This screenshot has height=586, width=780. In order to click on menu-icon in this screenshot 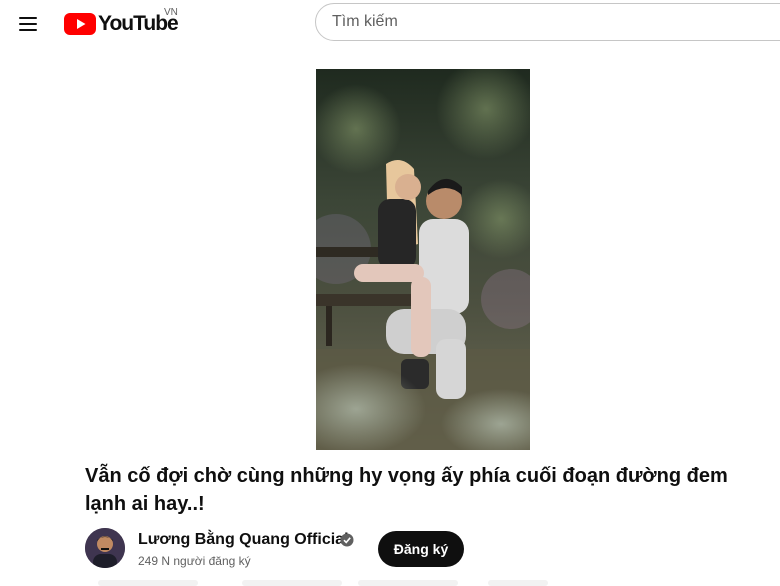, I will do `click(28, 24)`.